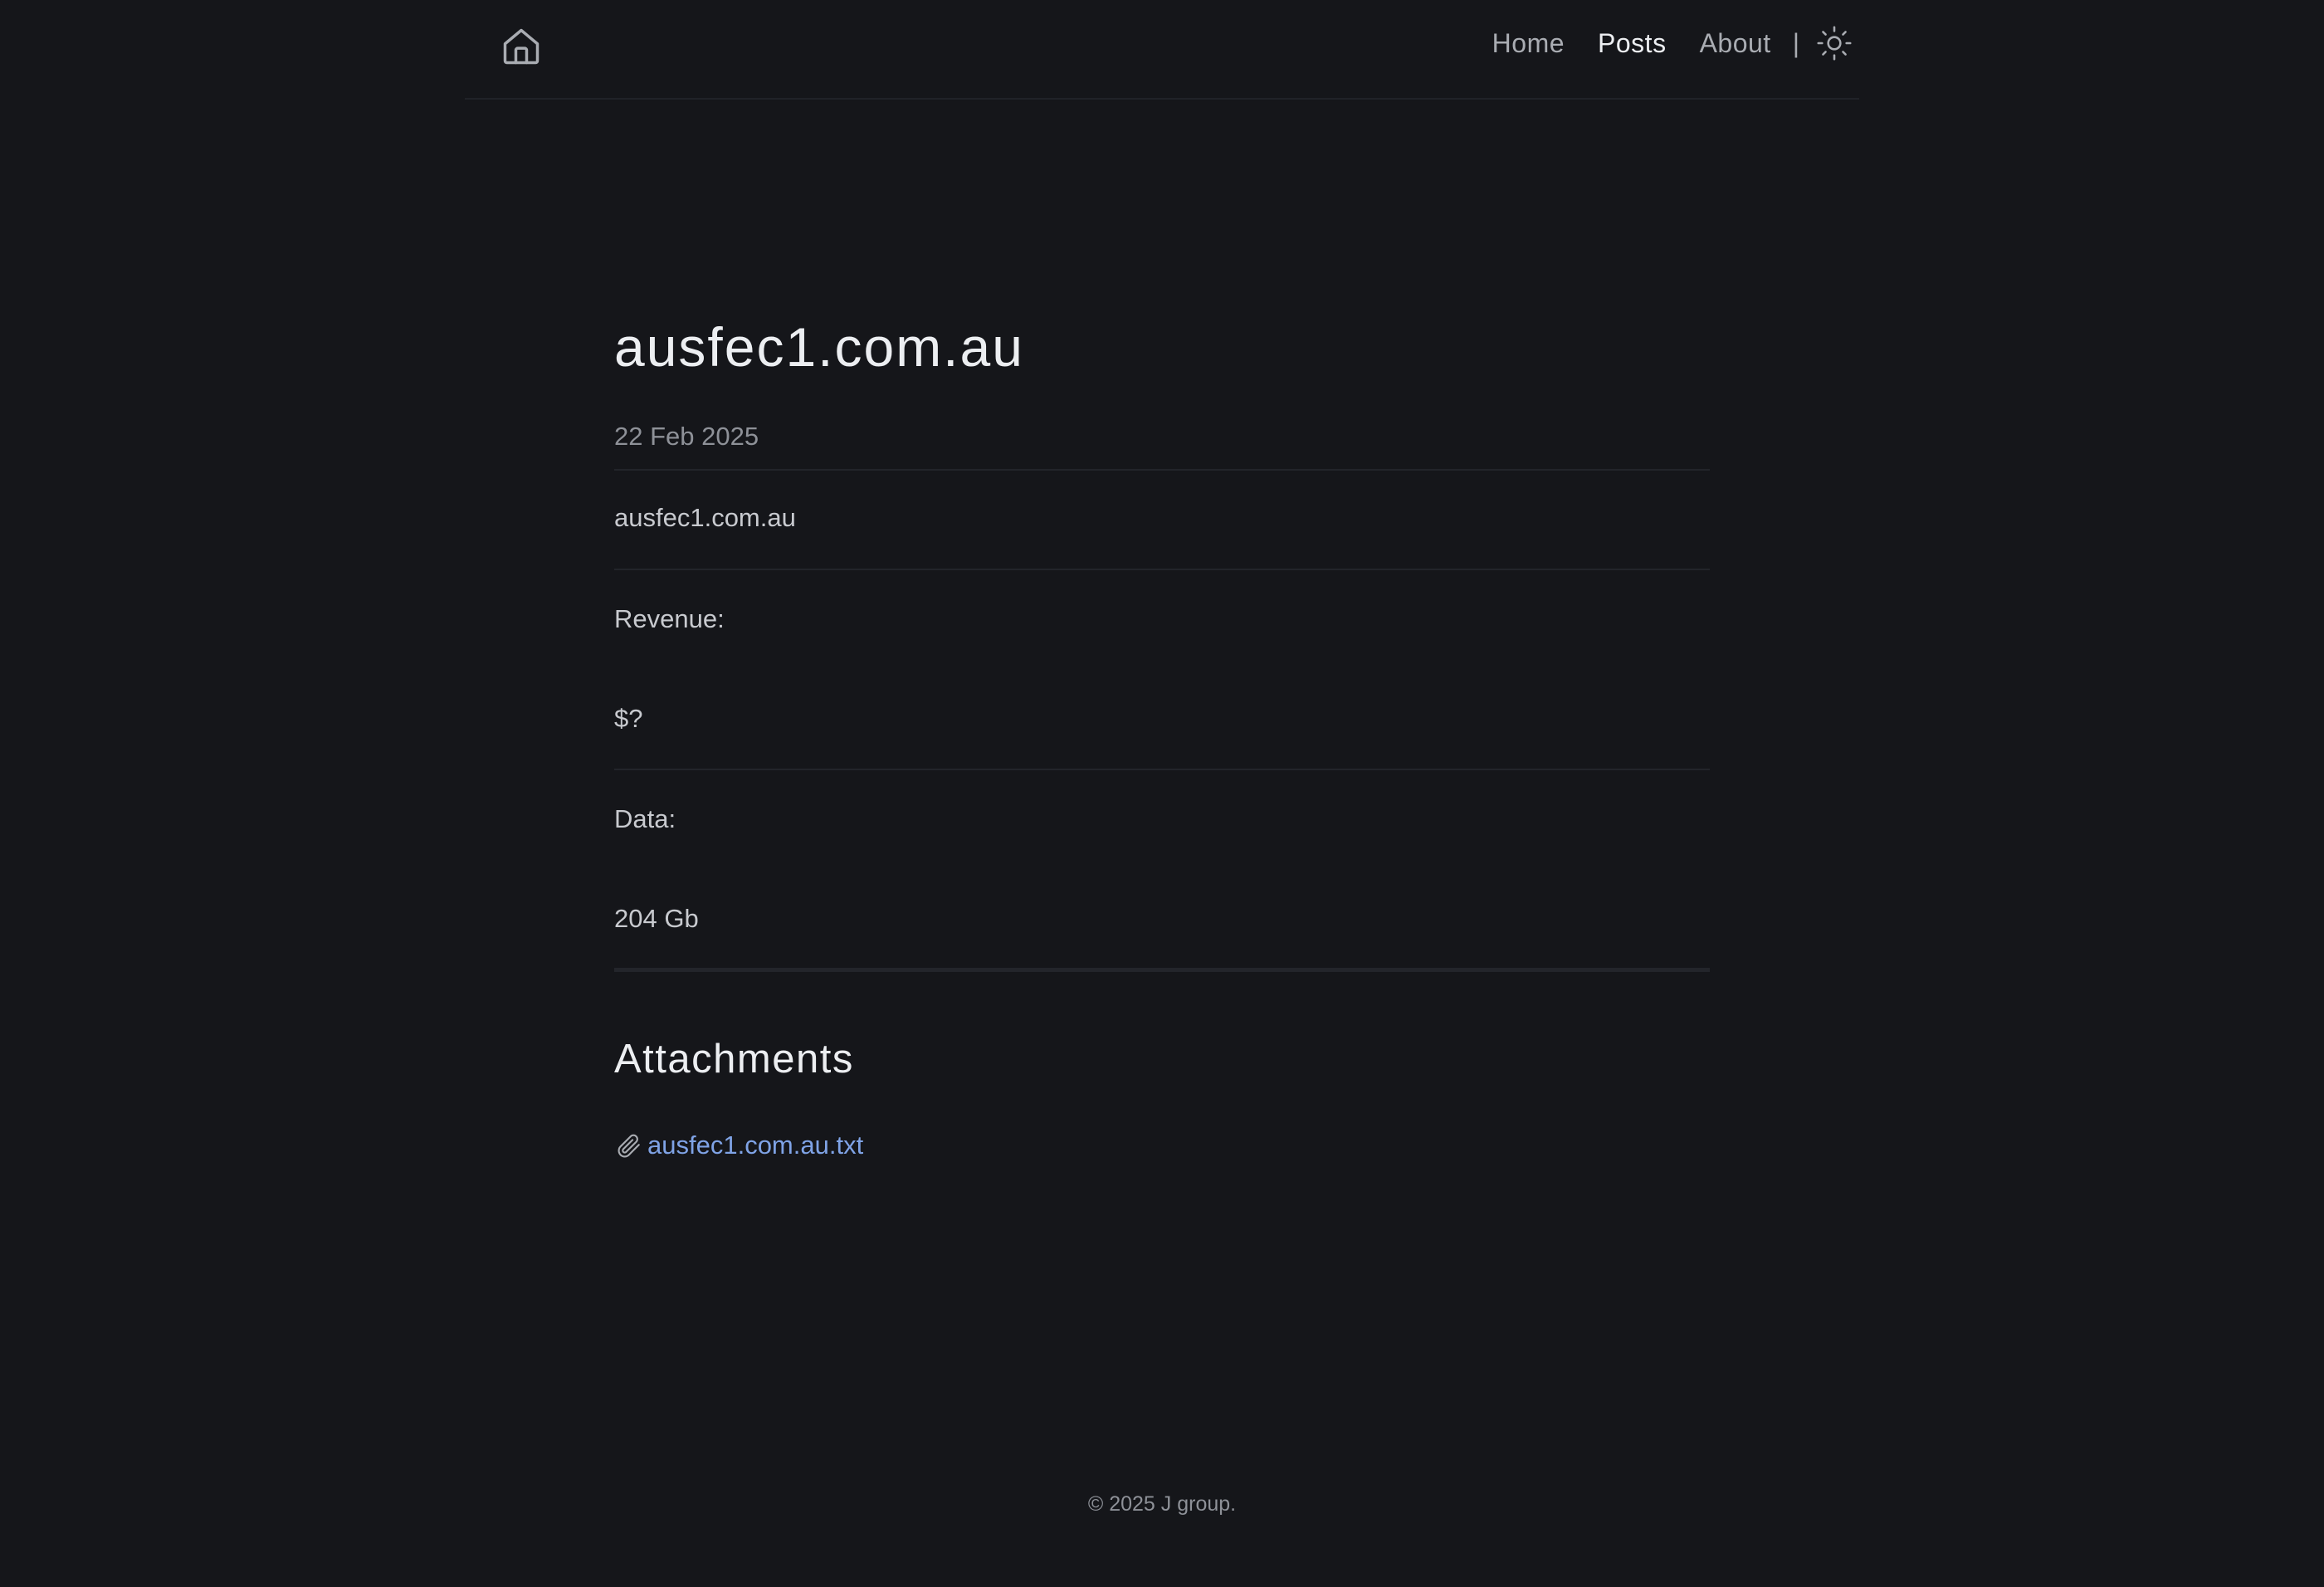 This screenshot has width=2324, height=1587. What do you see at coordinates (521, 46) in the screenshot?
I see `home-icon` at bounding box center [521, 46].